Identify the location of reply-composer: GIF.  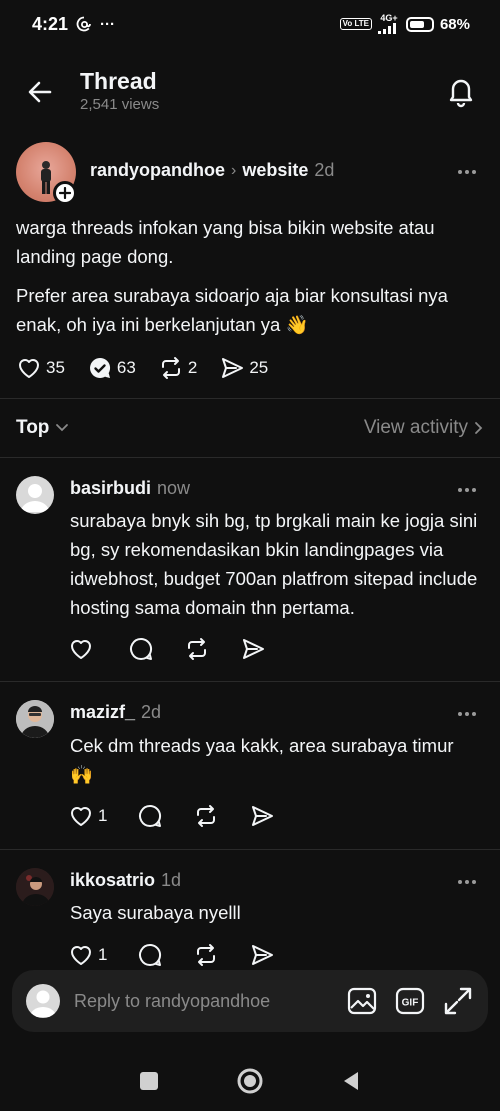
(250, 1001).